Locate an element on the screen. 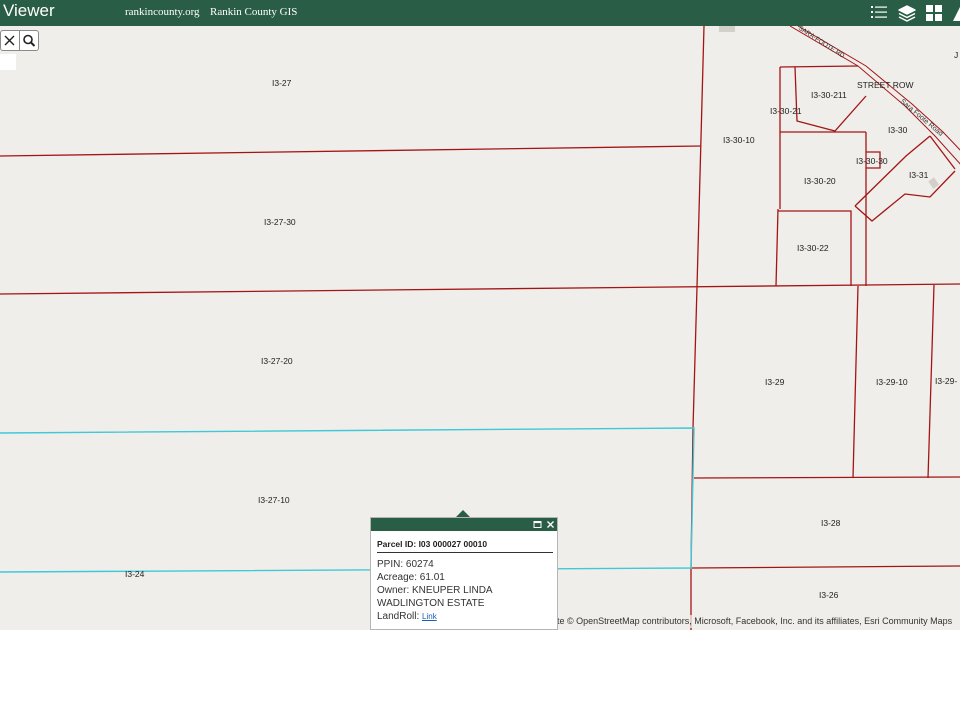 The image size is (960, 720). road-label: SARA-FOOTE RD is located at coordinates (821, 43).